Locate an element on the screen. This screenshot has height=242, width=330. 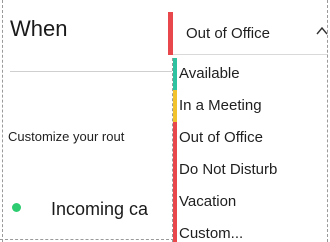
section-description: Customize your rout is located at coordinates (66, 136).